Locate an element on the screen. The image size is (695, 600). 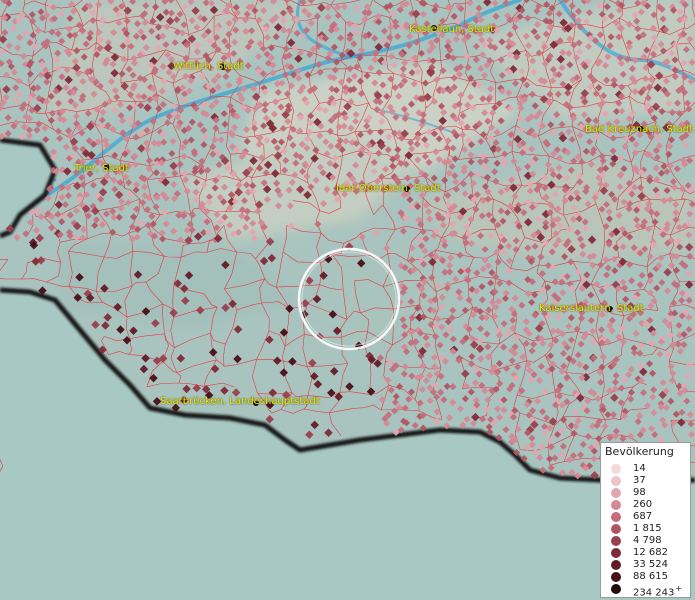
city-label-saarbruecken: Saarbrücken, Landeshauptstadt is located at coordinates (240, 401).